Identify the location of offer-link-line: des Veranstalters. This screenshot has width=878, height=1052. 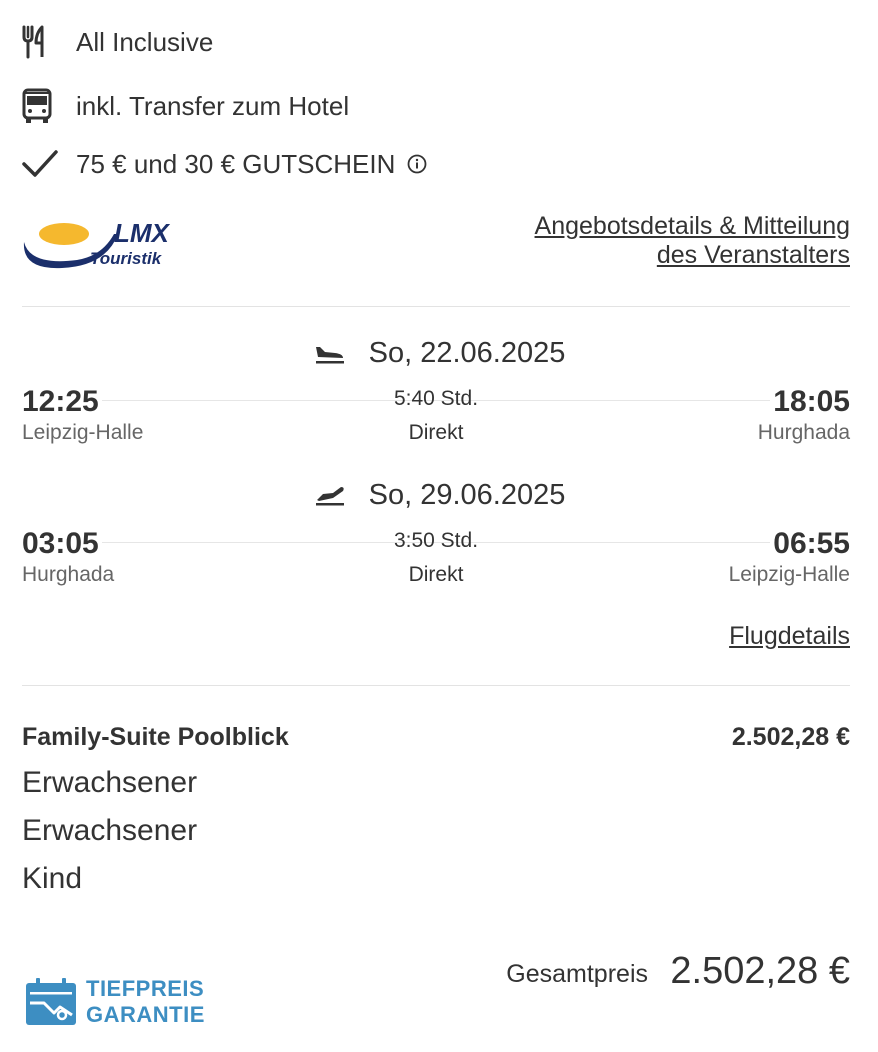
(753, 255).